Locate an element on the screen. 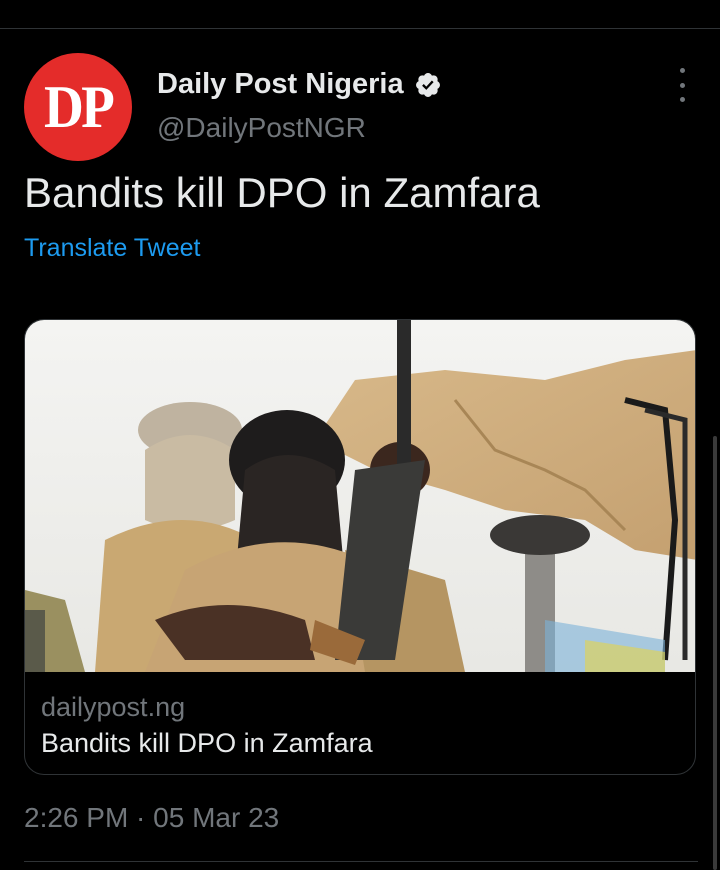 Image resolution: width=720 pixels, height=870 pixels. bottom-divider is located at coordinates (361, 861).